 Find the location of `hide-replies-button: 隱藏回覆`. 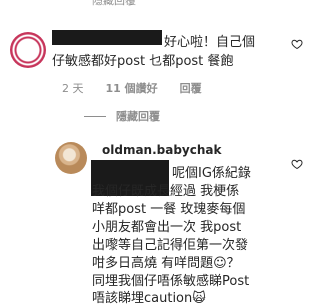

hide-replies-button: 隱藏回覆 is located at coordinates (122, 116).